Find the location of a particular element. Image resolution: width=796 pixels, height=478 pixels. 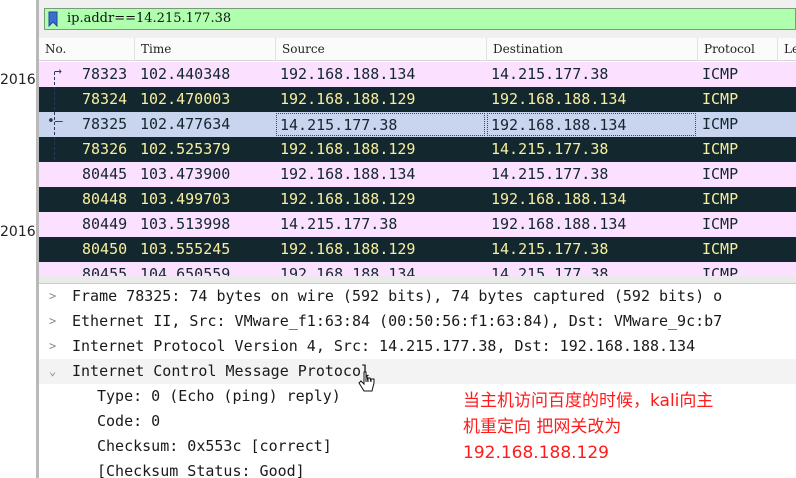

packet-list-header: No. Time Source Destination Protocol Le is located at coordinates (417, 49).